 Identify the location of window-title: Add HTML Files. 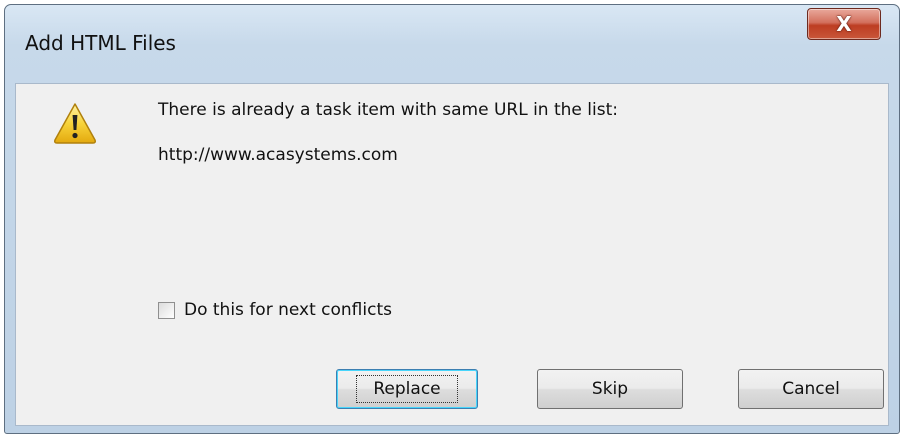
(100, 43).